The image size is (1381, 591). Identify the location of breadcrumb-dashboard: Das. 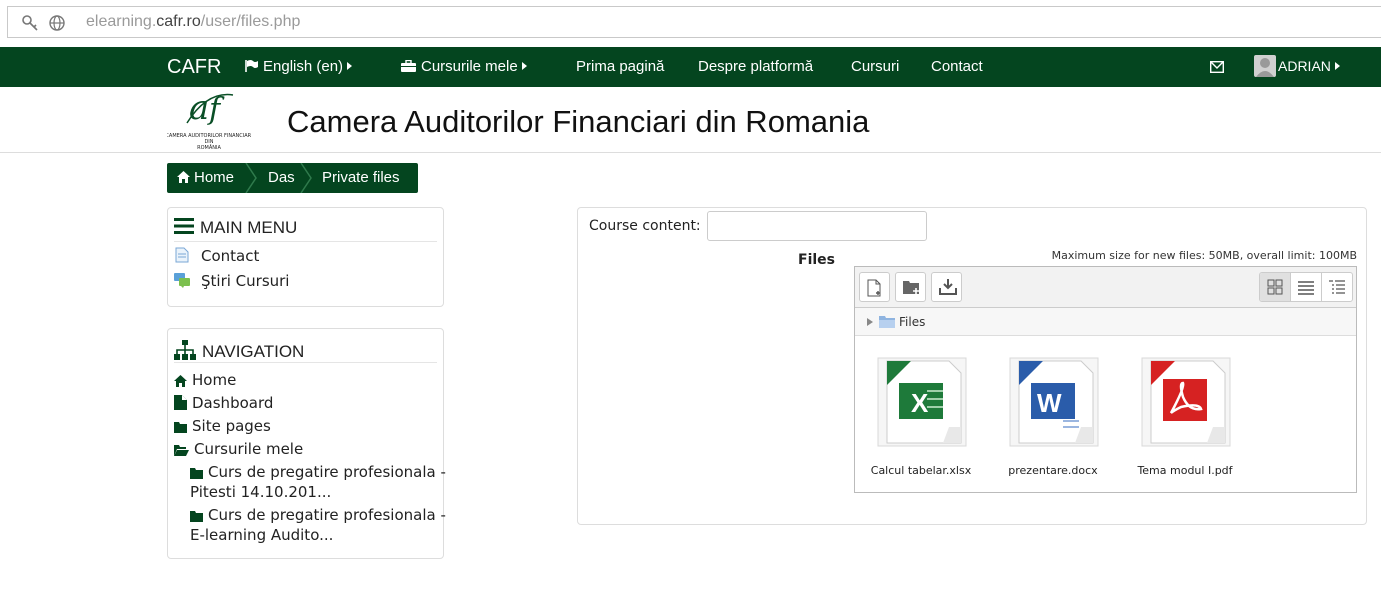
(281, 177).